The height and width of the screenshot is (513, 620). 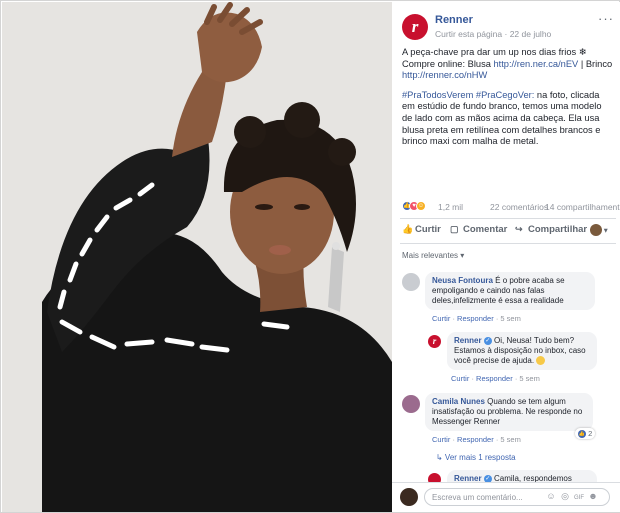 What do you see at coordinates (590, 433) in the screenshot?
I see `comment-likes-count: 2` at bounding box center [590, 433].